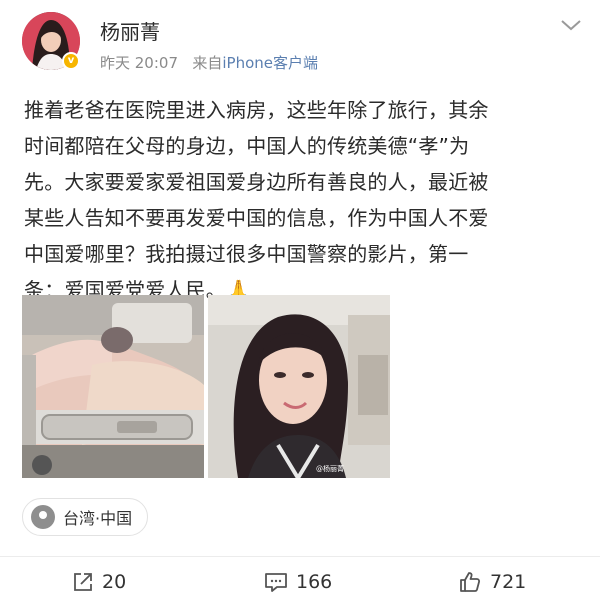 The height and width of the screenshot is (611, 600). I want to click on share-button: 20, so click(99, 582).